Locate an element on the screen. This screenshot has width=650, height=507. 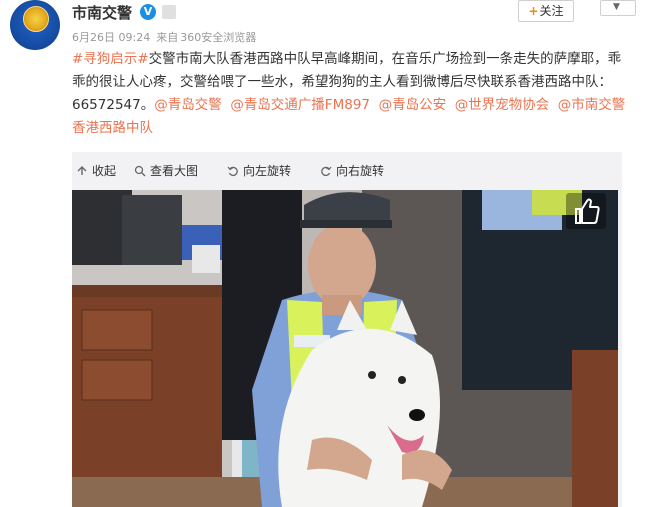
plus-icon: + is located at coordinates (533, 11).